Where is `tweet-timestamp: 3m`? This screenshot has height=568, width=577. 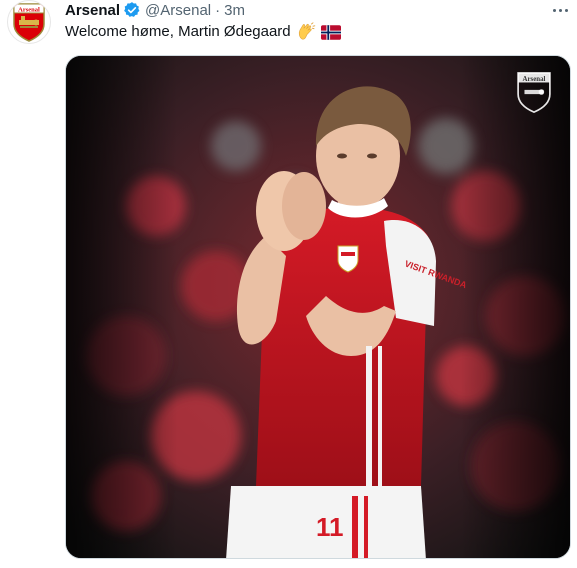
tweet-timestamp: 3m is located at coordinates (234, 10).